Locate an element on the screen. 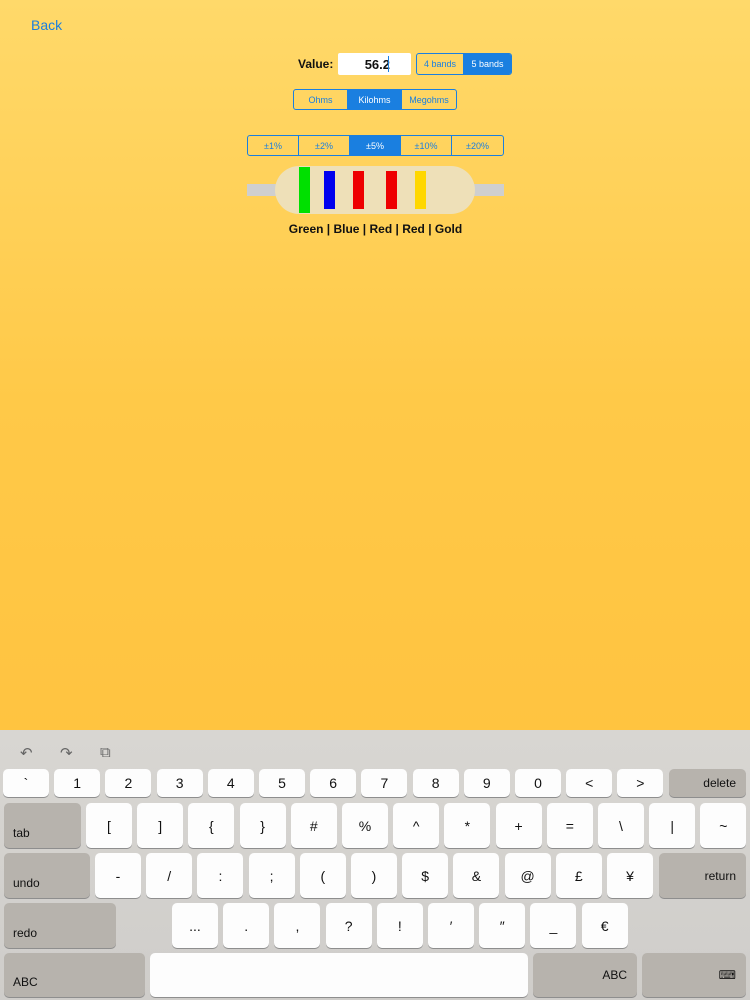 This screenshot has height=1000, width=750. tolerance-selector: ±1% ±2% ±5% ±10% ±20% is located at coordinates (375, 145).